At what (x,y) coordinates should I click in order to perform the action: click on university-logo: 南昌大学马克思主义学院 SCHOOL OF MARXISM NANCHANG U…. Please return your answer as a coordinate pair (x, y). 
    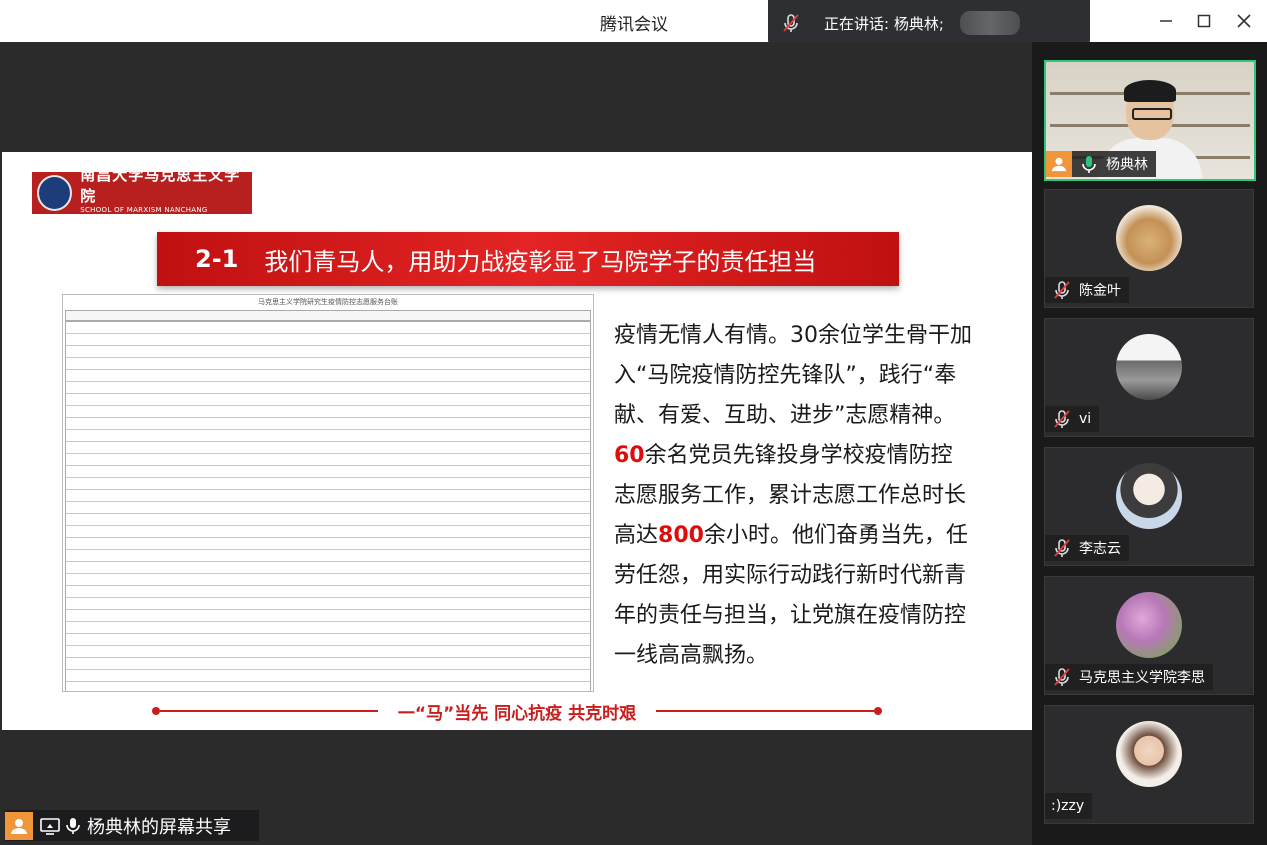
    Looking at the image, I should click on (142, 194).